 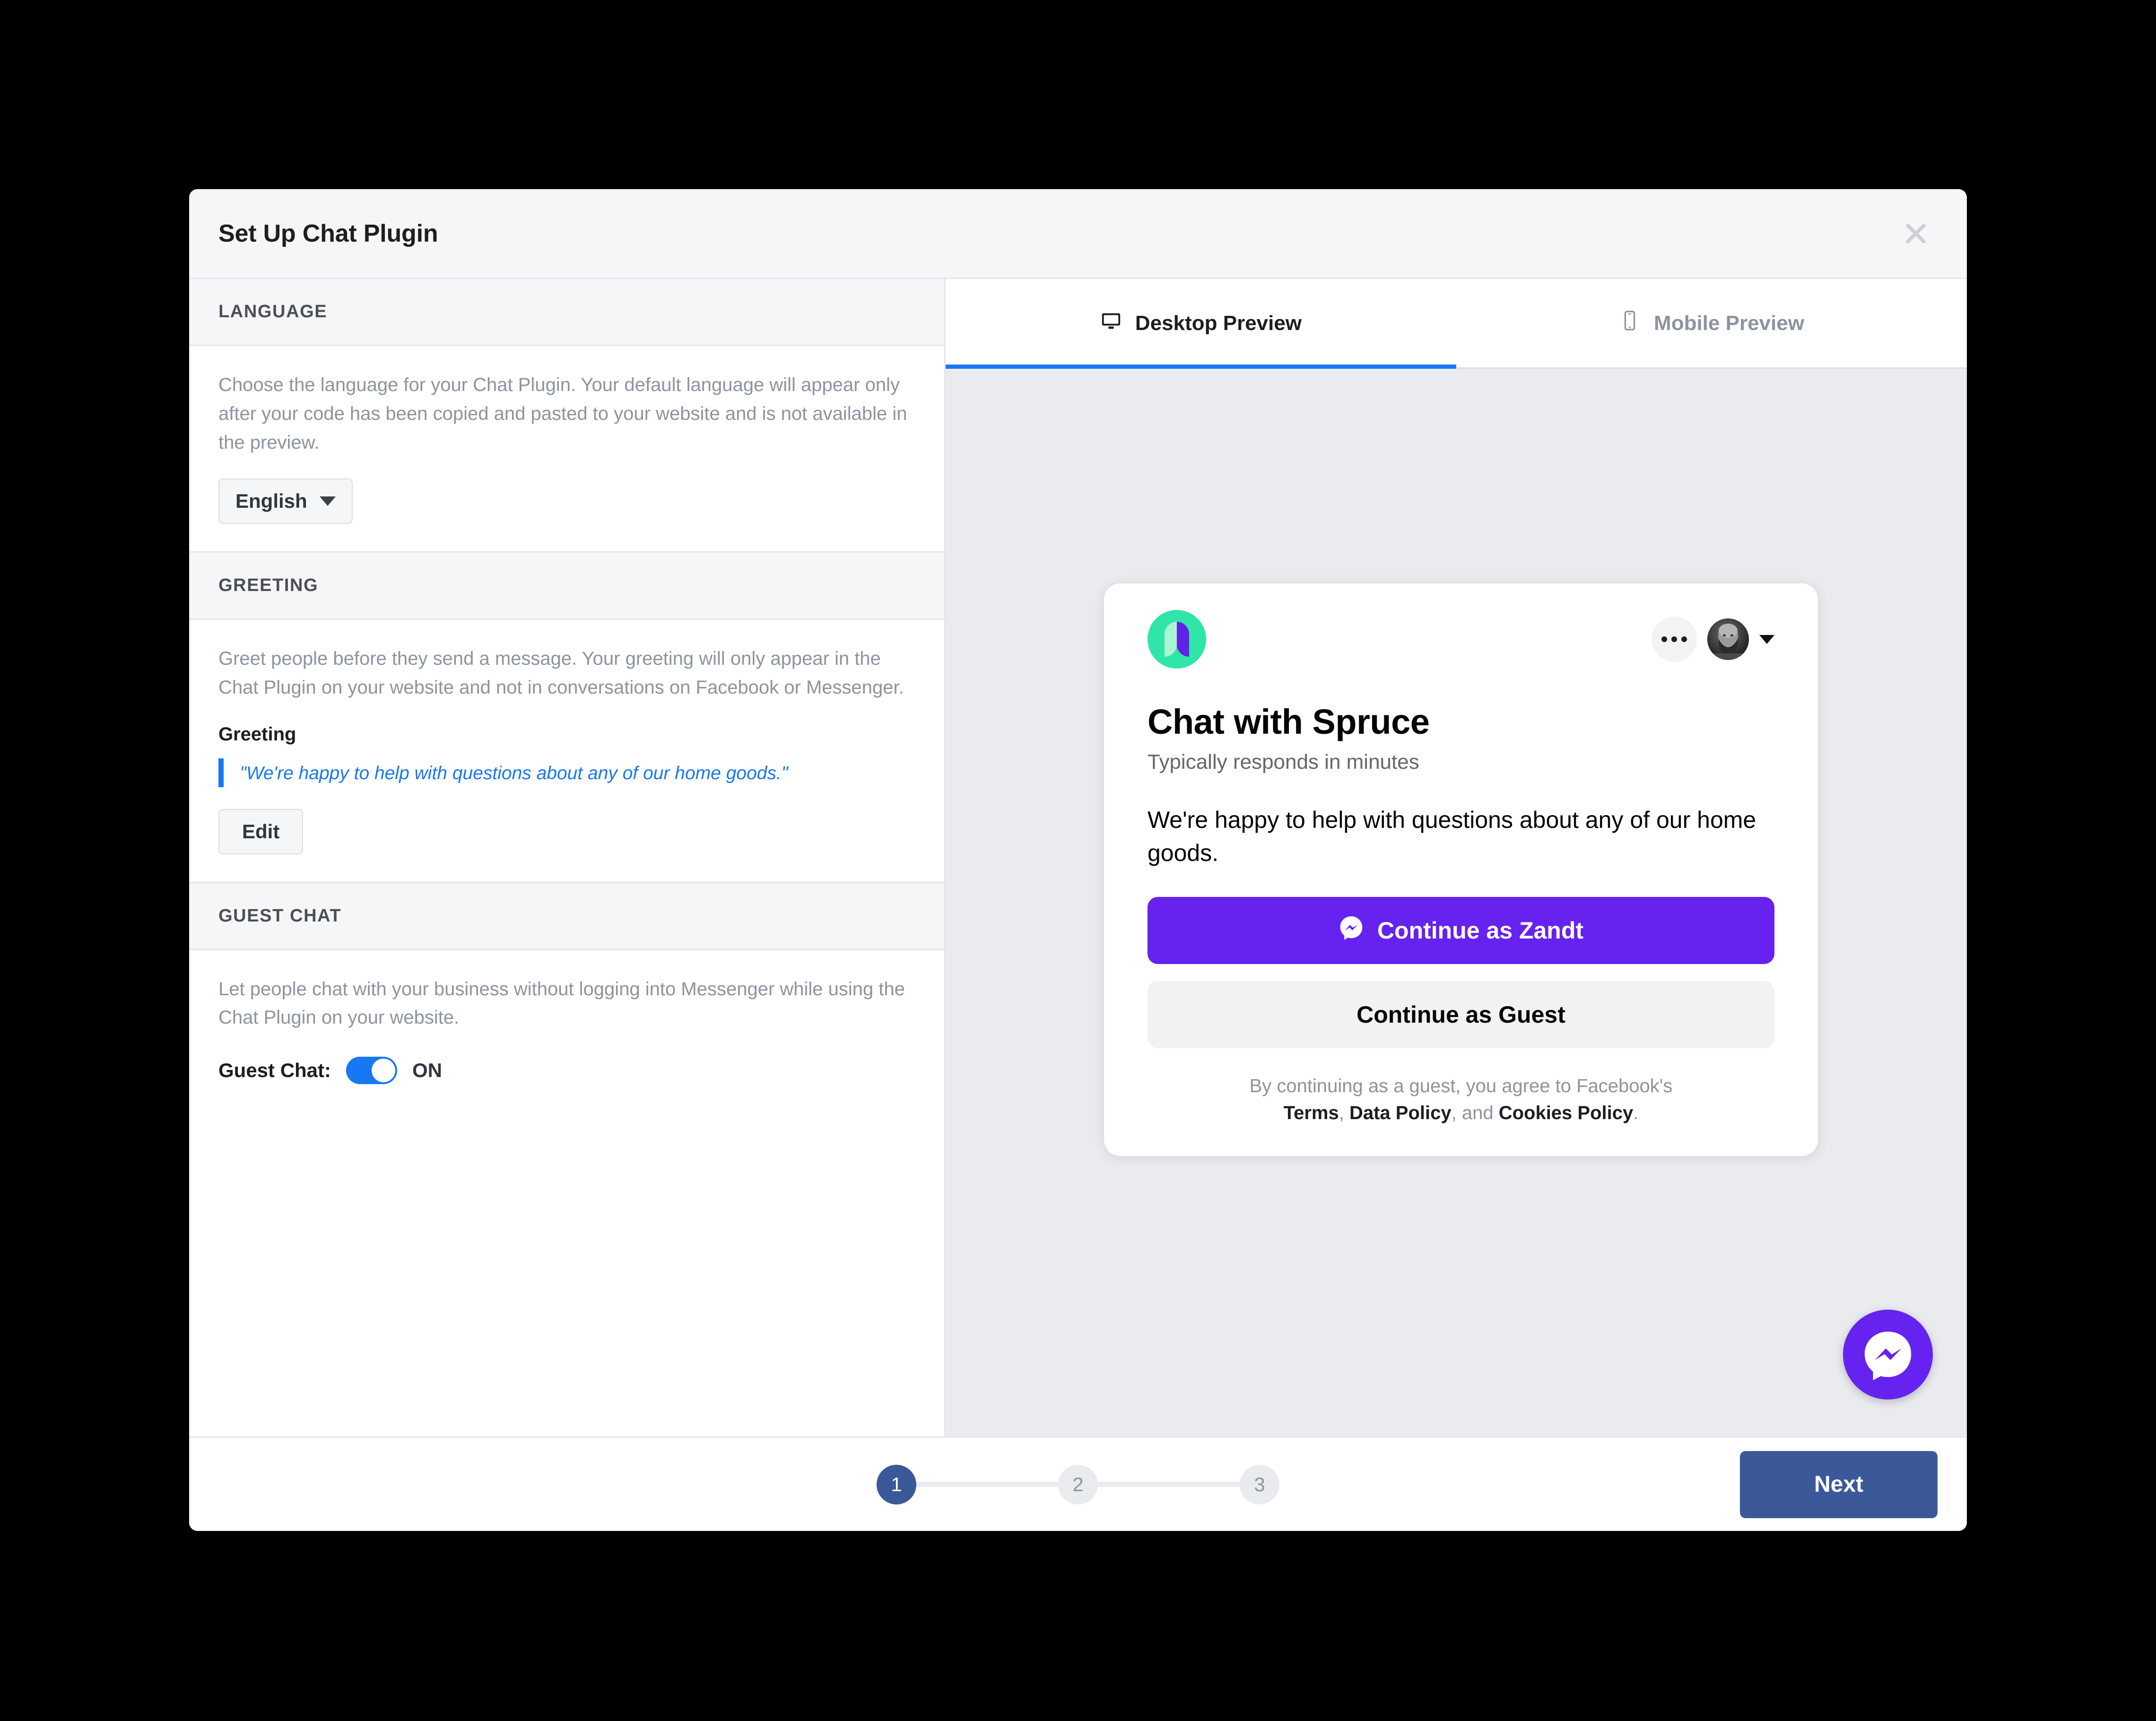 I want to click on chat-card-title: Chat with Spruce, so click(x=1289, y=721).